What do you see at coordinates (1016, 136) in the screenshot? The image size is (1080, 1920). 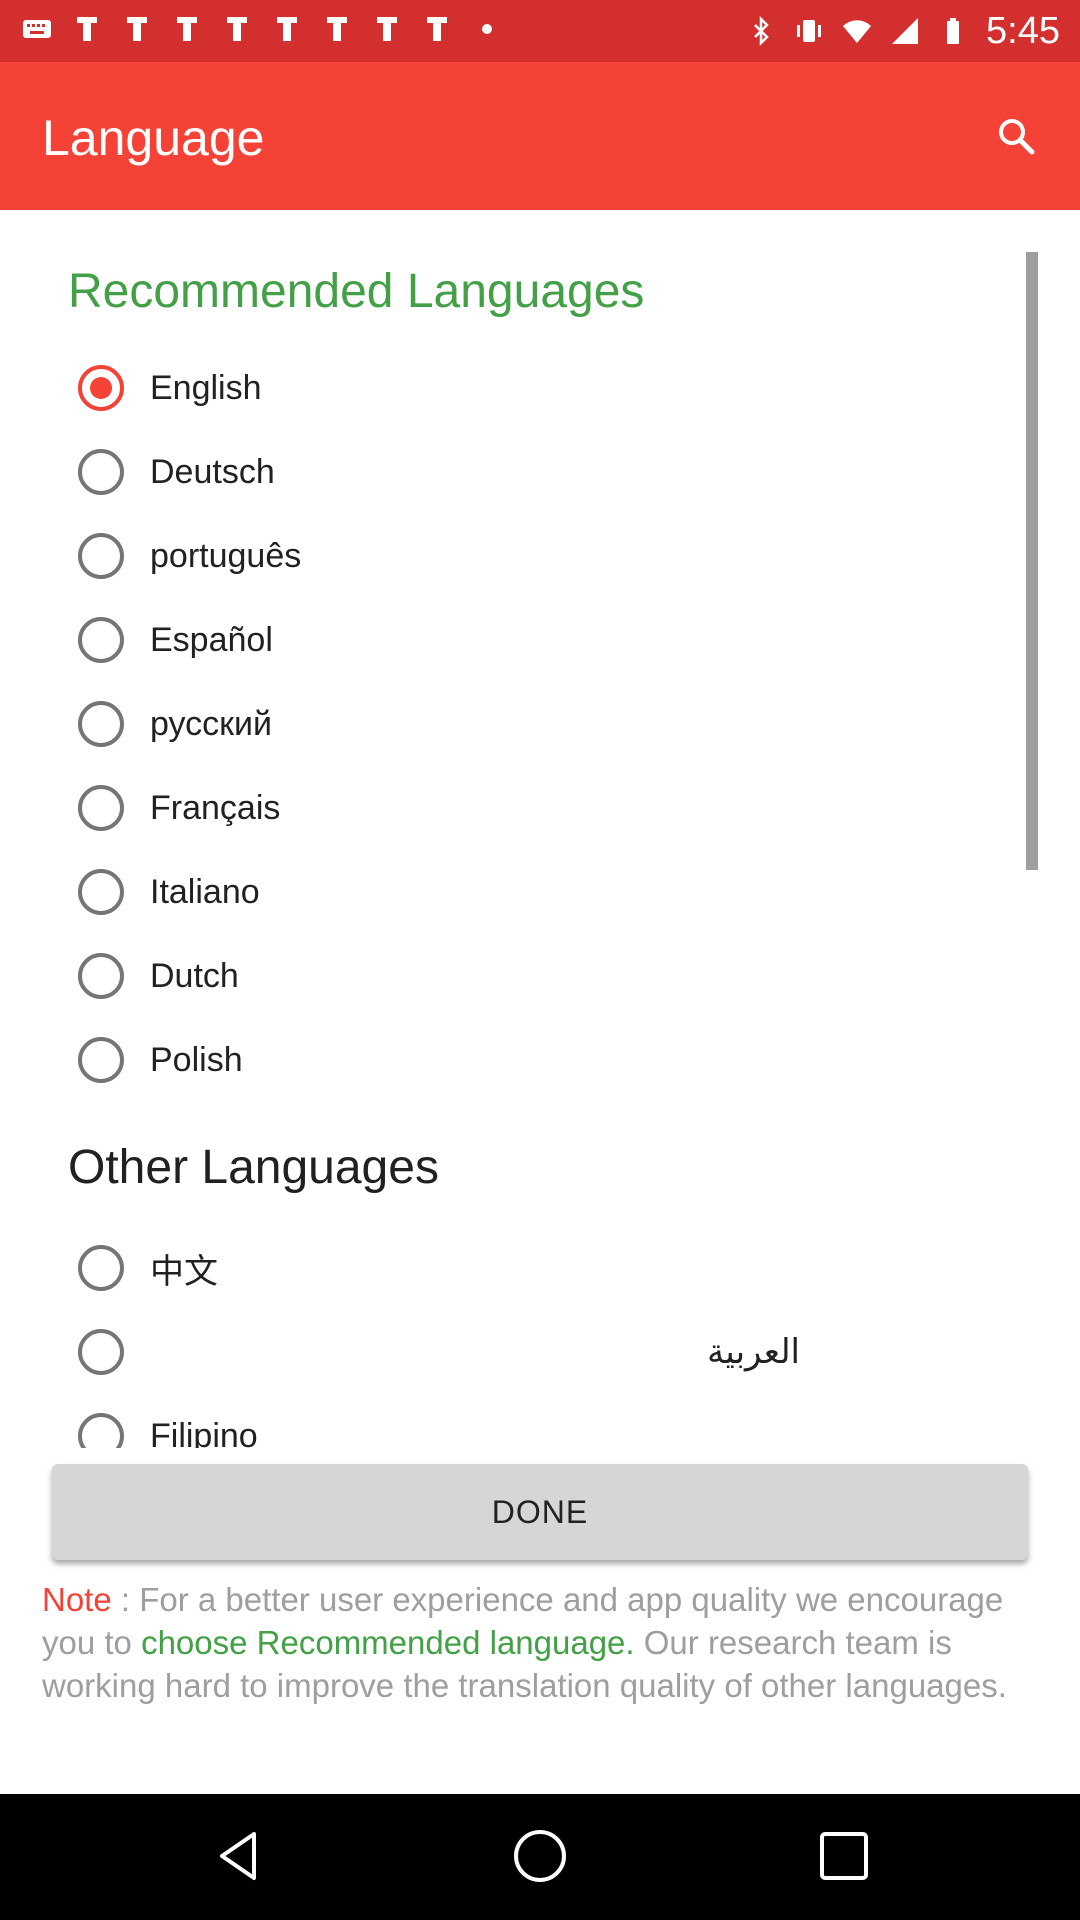 I see `search-icon` at bounding box center [1016, 136].